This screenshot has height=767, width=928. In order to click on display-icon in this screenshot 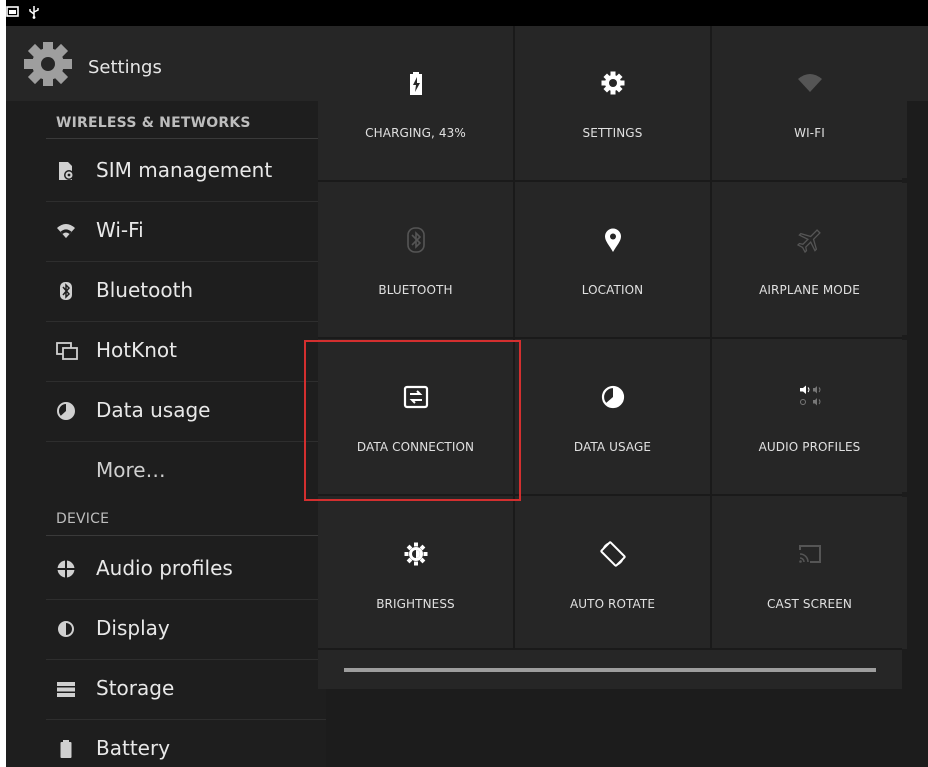, I will do `click(66, 629)`.